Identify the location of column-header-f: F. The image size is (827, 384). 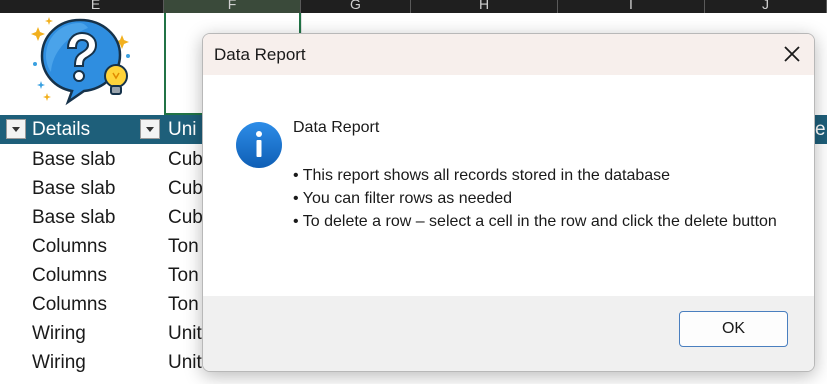
(232, 6).